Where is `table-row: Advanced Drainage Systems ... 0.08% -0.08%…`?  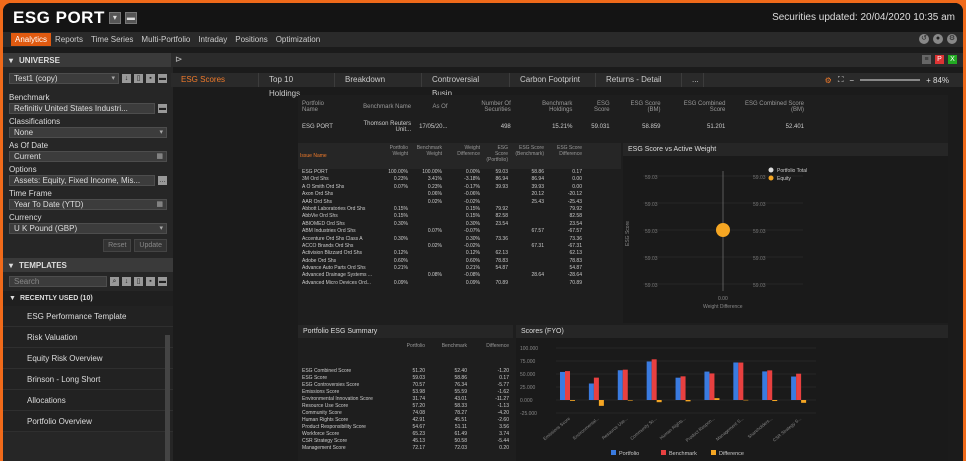 table-row: Advanced Drainage Systems ... 0.08% -0.08%… is located at coordinates (459, 275).